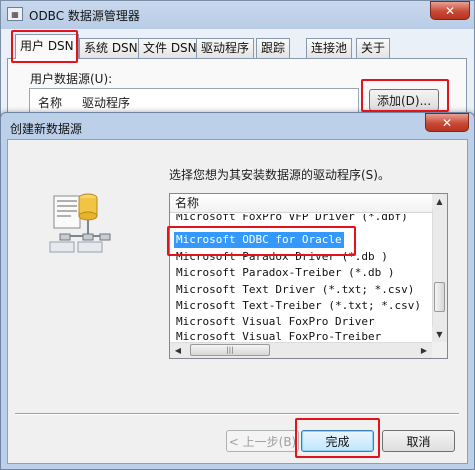 Image resolution: width=475 pixels, height=470 pixels. What do you see at coordinates (301, 203) in the screenshot?
I see `driver-list-header-name: 名称` at bounding box center [301, 203].